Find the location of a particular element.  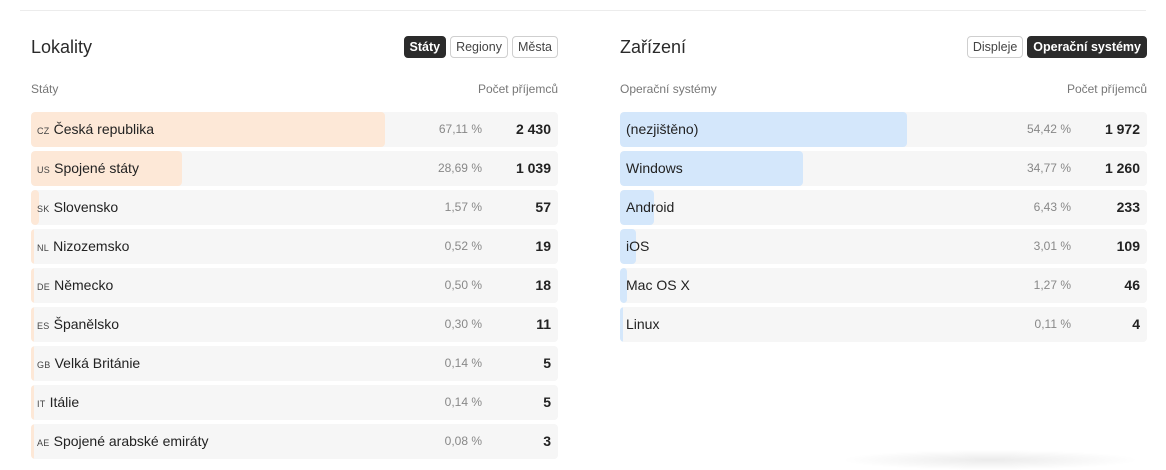

list-item: ES Španělsko 0,30 % 11 is located at coordinates (294, 324).